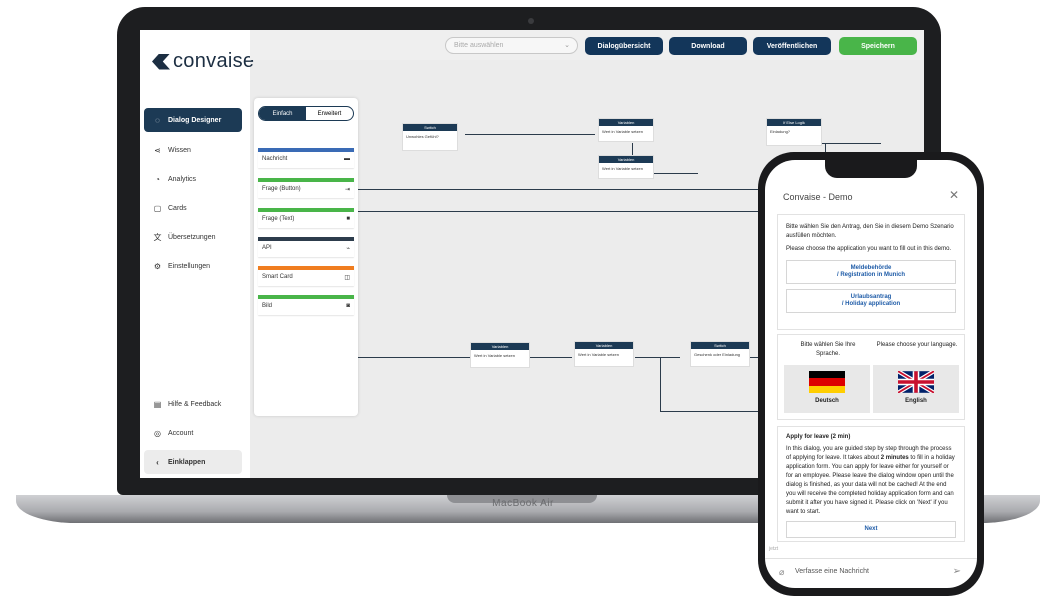 The image size is (1046, 599). I want to click on sidebar-item-label: Wissen, so click(179, 150).